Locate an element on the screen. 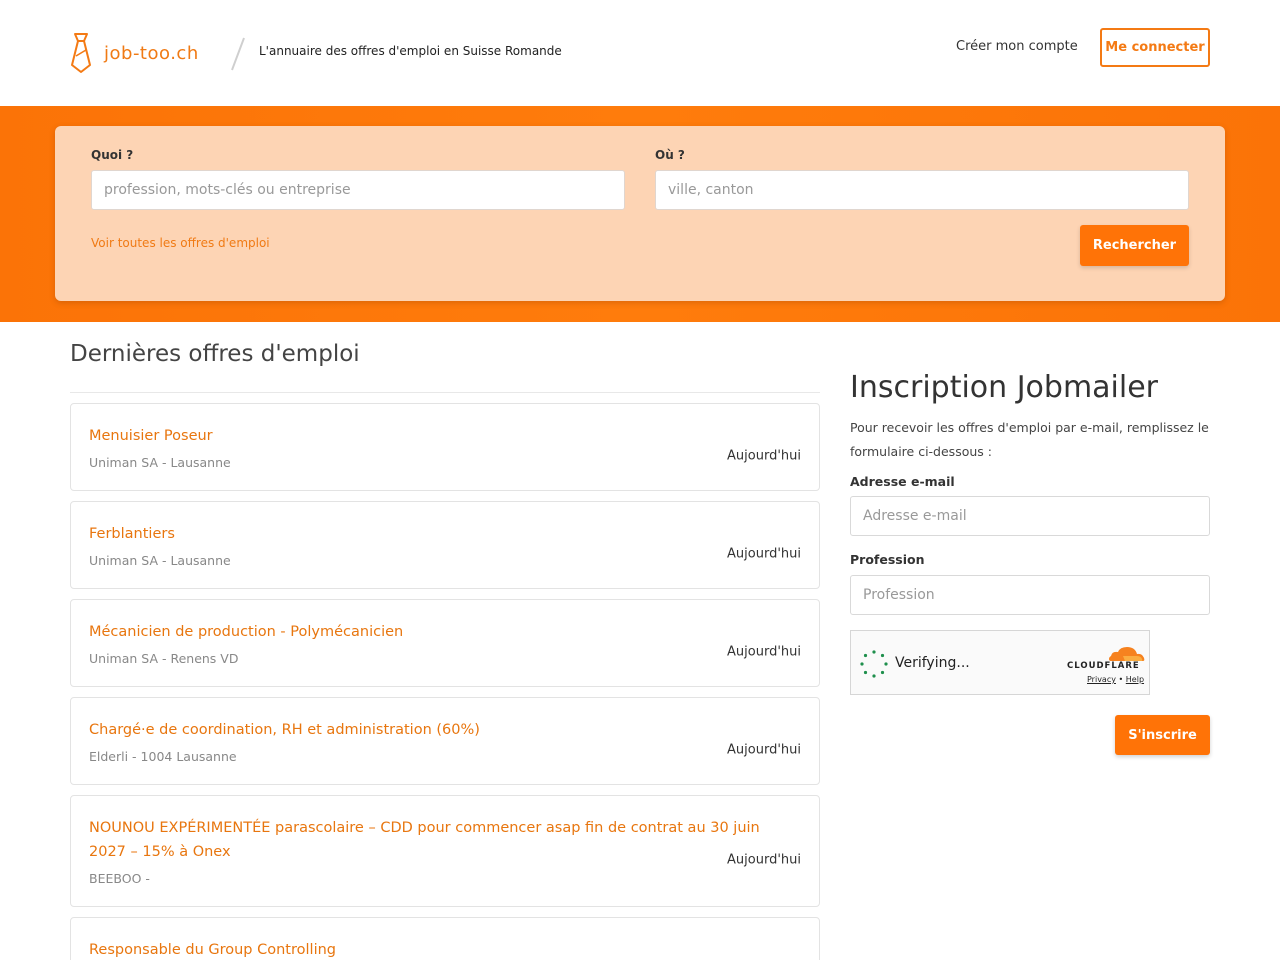 This screenshot has height=960, width=1280. captcha-links: Privacy • Help is located at coordinates (1115, 679).